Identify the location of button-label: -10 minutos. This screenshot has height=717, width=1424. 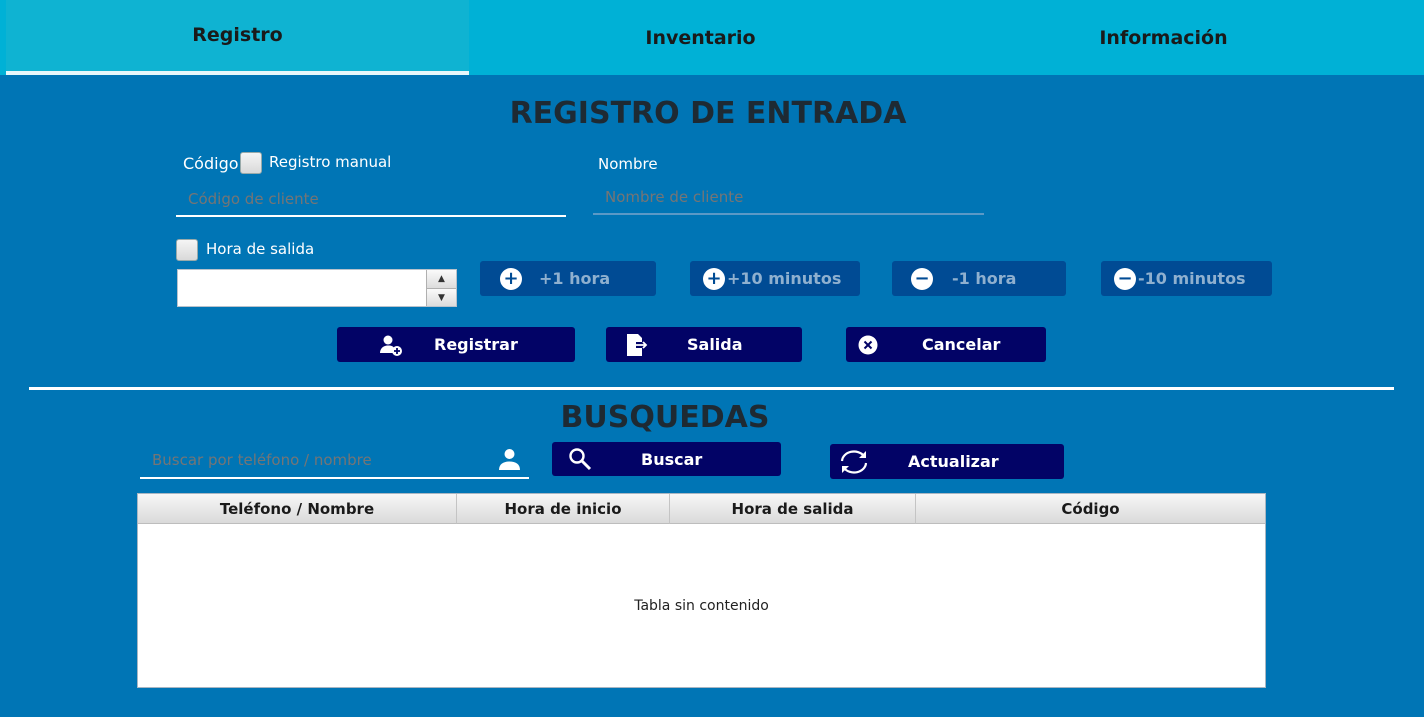
(1192, 278).